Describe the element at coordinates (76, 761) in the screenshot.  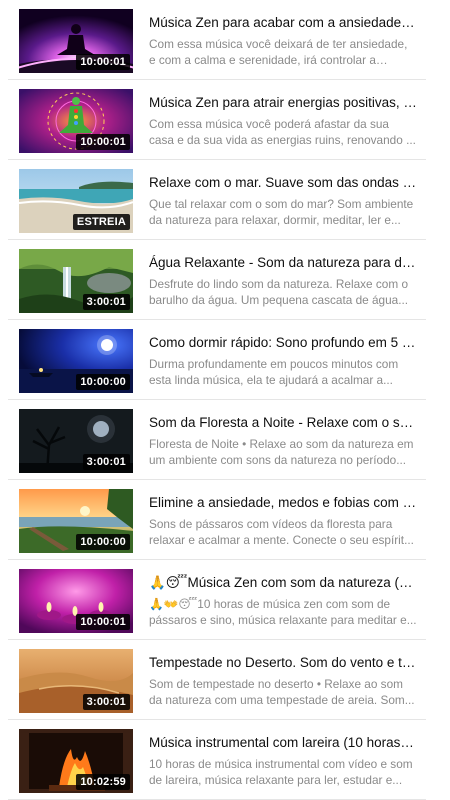
I see `video-thumbnail: 10:02:59` at that location.